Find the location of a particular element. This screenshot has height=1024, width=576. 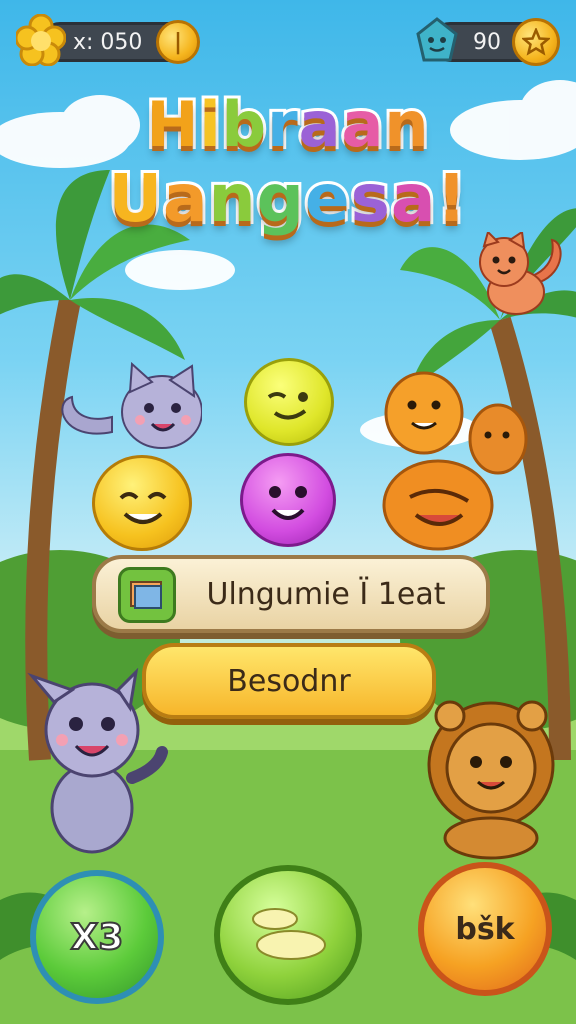

multiplier-button-label: X3 is located at coordinates (97, 937).